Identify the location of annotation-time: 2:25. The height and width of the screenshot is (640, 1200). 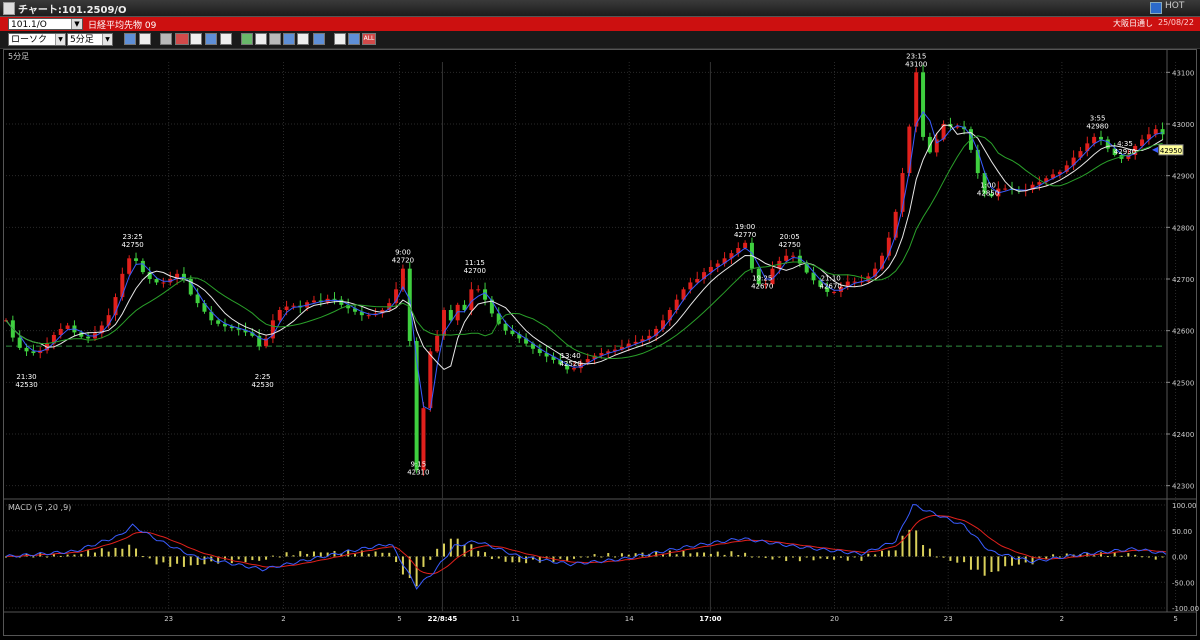
(263, 377).